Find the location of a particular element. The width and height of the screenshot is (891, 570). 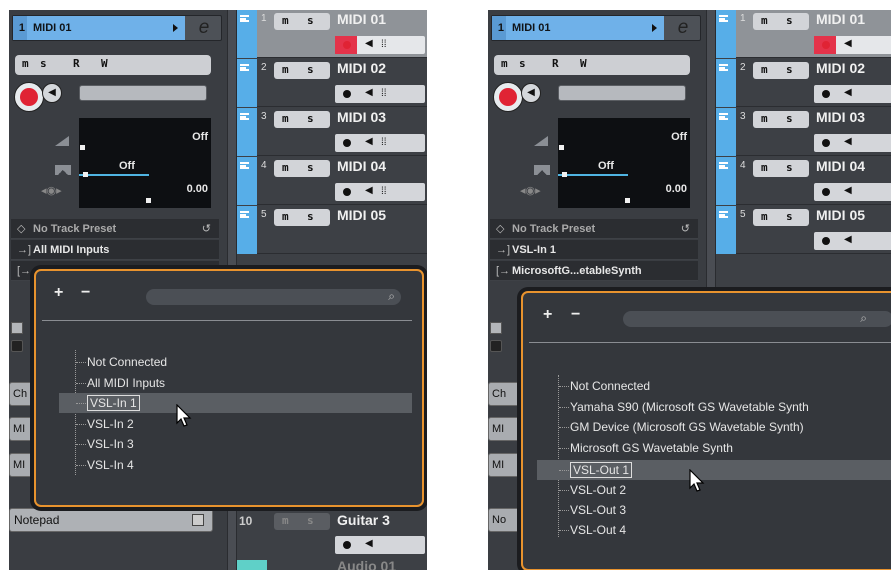

track-row: 2 ms MIDI 02 ◀ ⁞⁞ is located at coordinates (332, 83).